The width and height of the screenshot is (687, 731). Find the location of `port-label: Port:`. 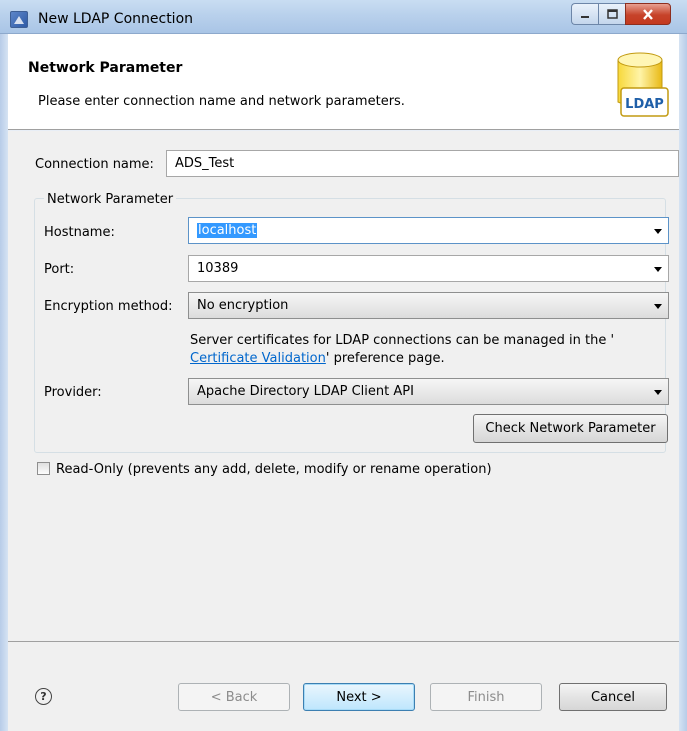

port-label: Port: is located at coordinates (59, 269).